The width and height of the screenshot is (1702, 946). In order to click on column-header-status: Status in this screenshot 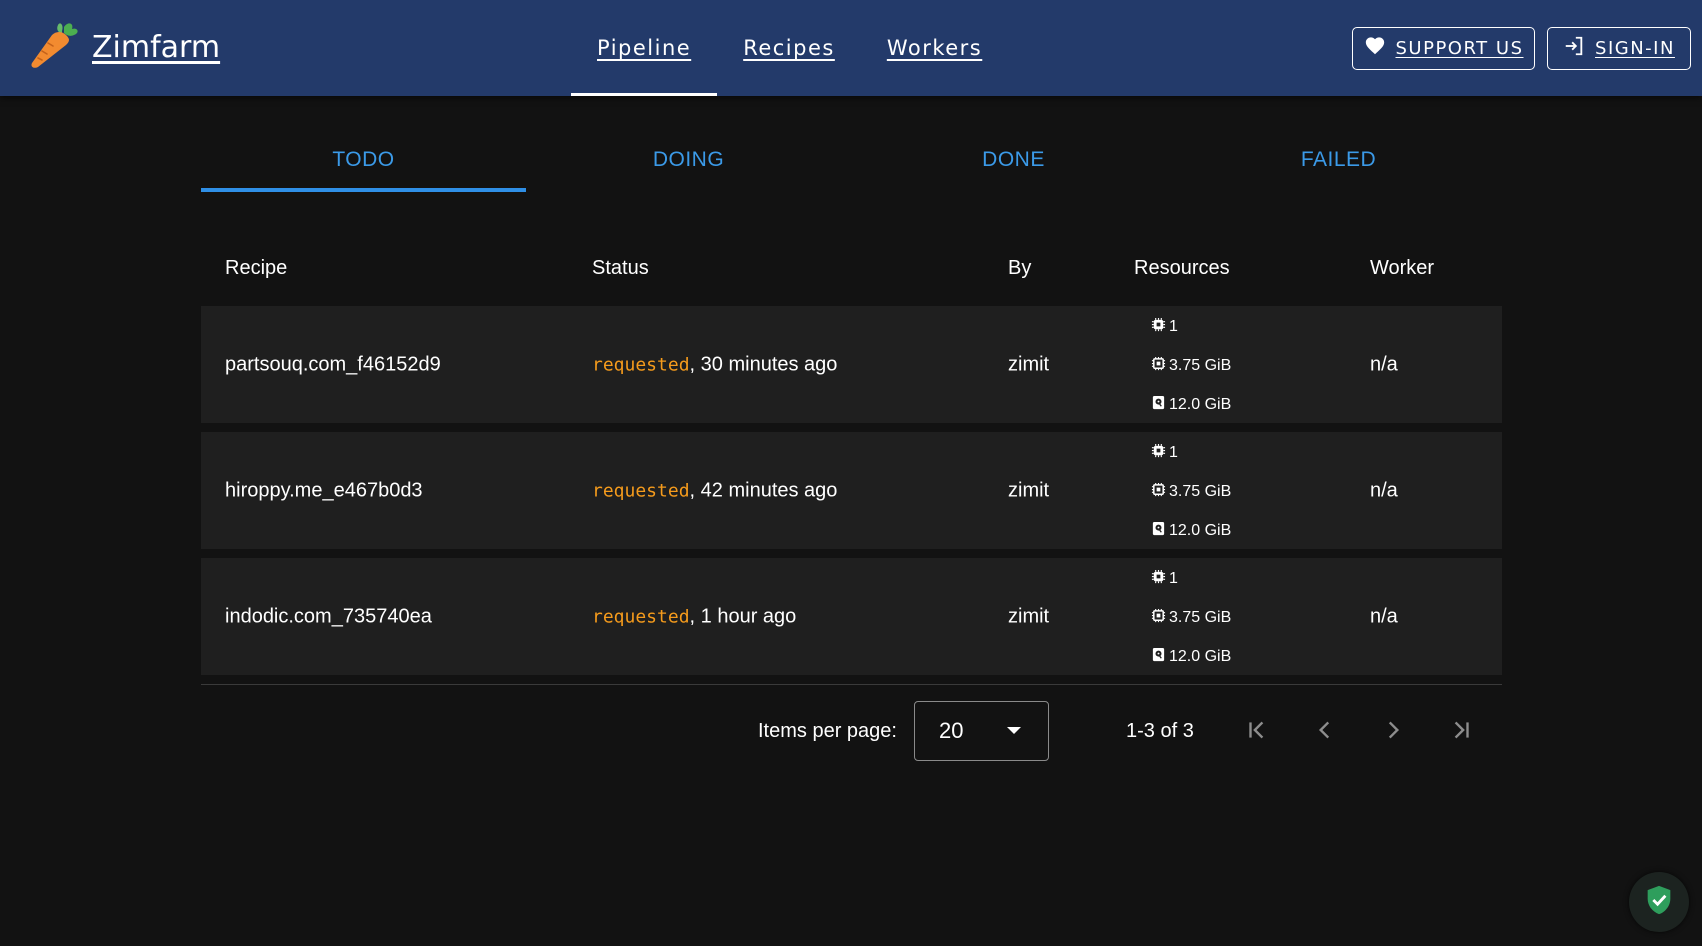, I will do `click(620, 268)`.